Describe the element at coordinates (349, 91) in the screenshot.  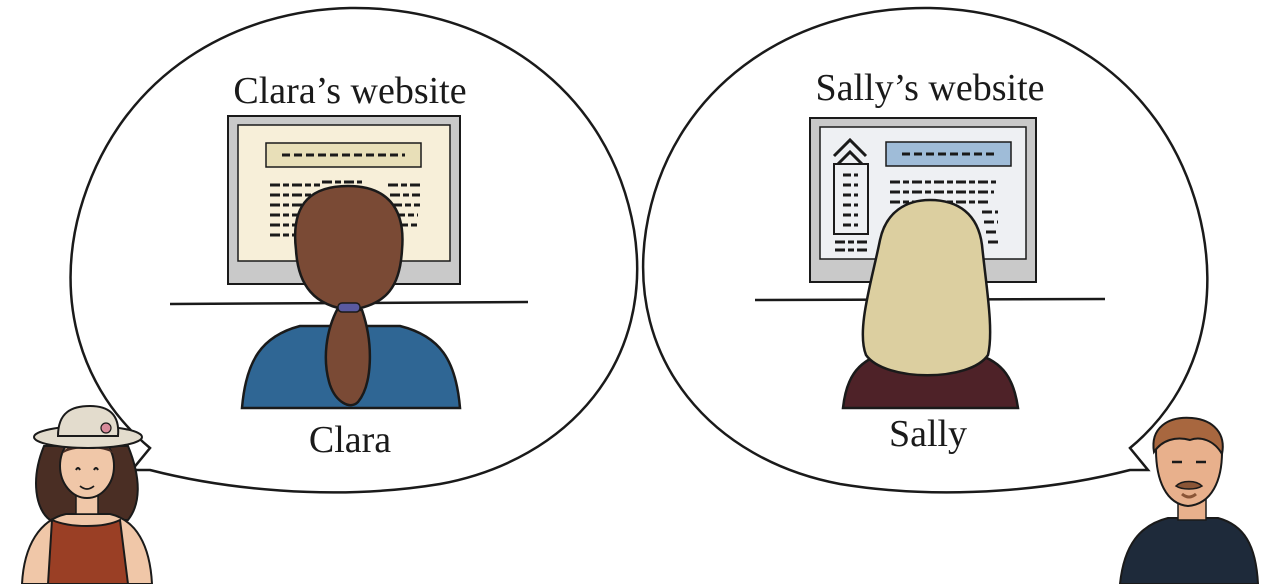
I see `left-bubble-title: Clara’s website` at that location.